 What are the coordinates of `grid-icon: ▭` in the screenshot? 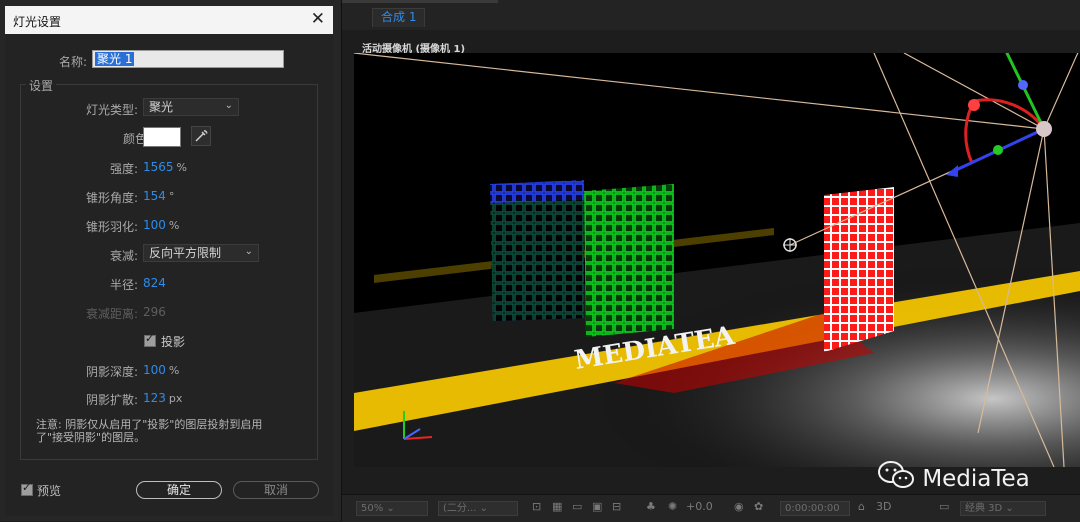 It's located at (577, 506).